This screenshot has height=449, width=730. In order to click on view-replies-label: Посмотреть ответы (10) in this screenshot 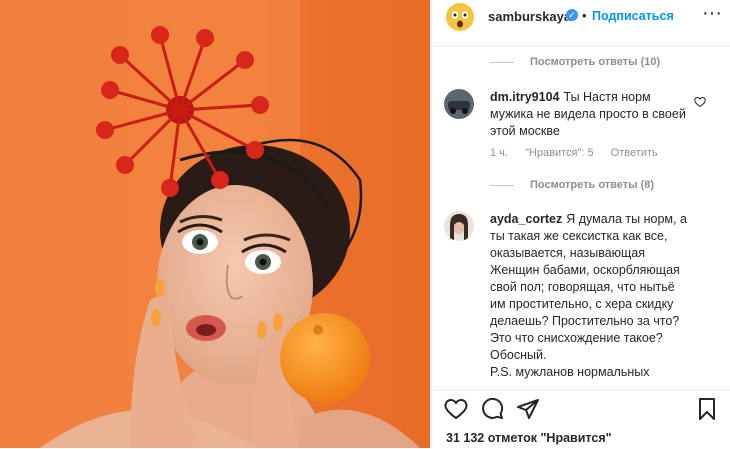, I will do `click(595, 62)`.